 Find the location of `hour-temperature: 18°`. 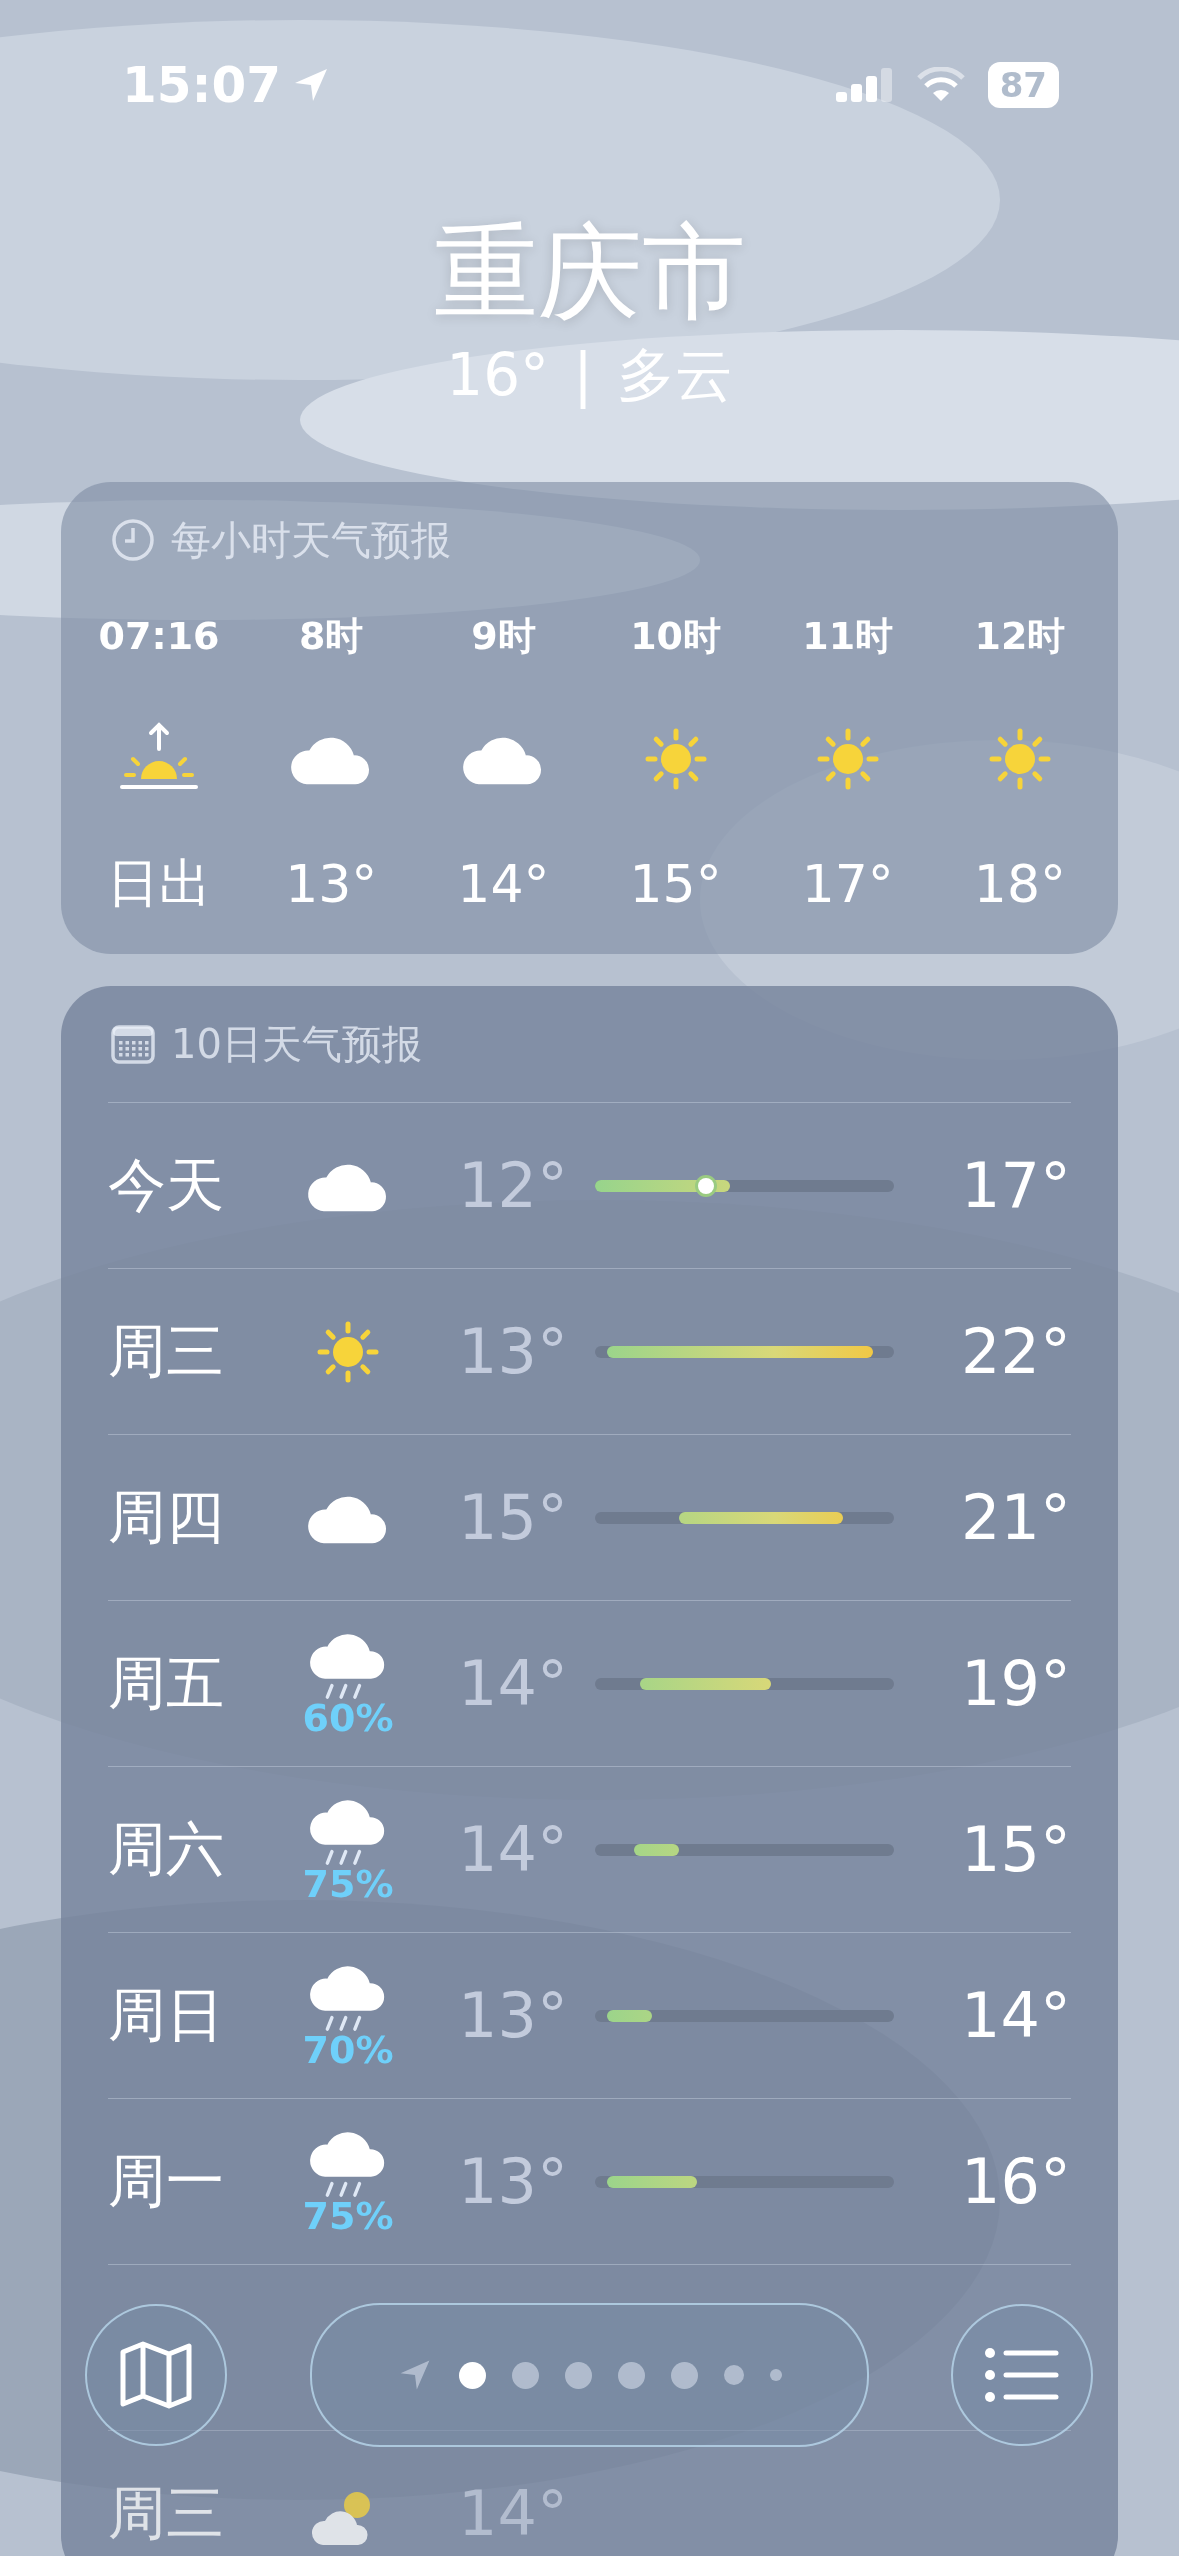

hour-temperature: 18° is located at coordinates (1019, 884).